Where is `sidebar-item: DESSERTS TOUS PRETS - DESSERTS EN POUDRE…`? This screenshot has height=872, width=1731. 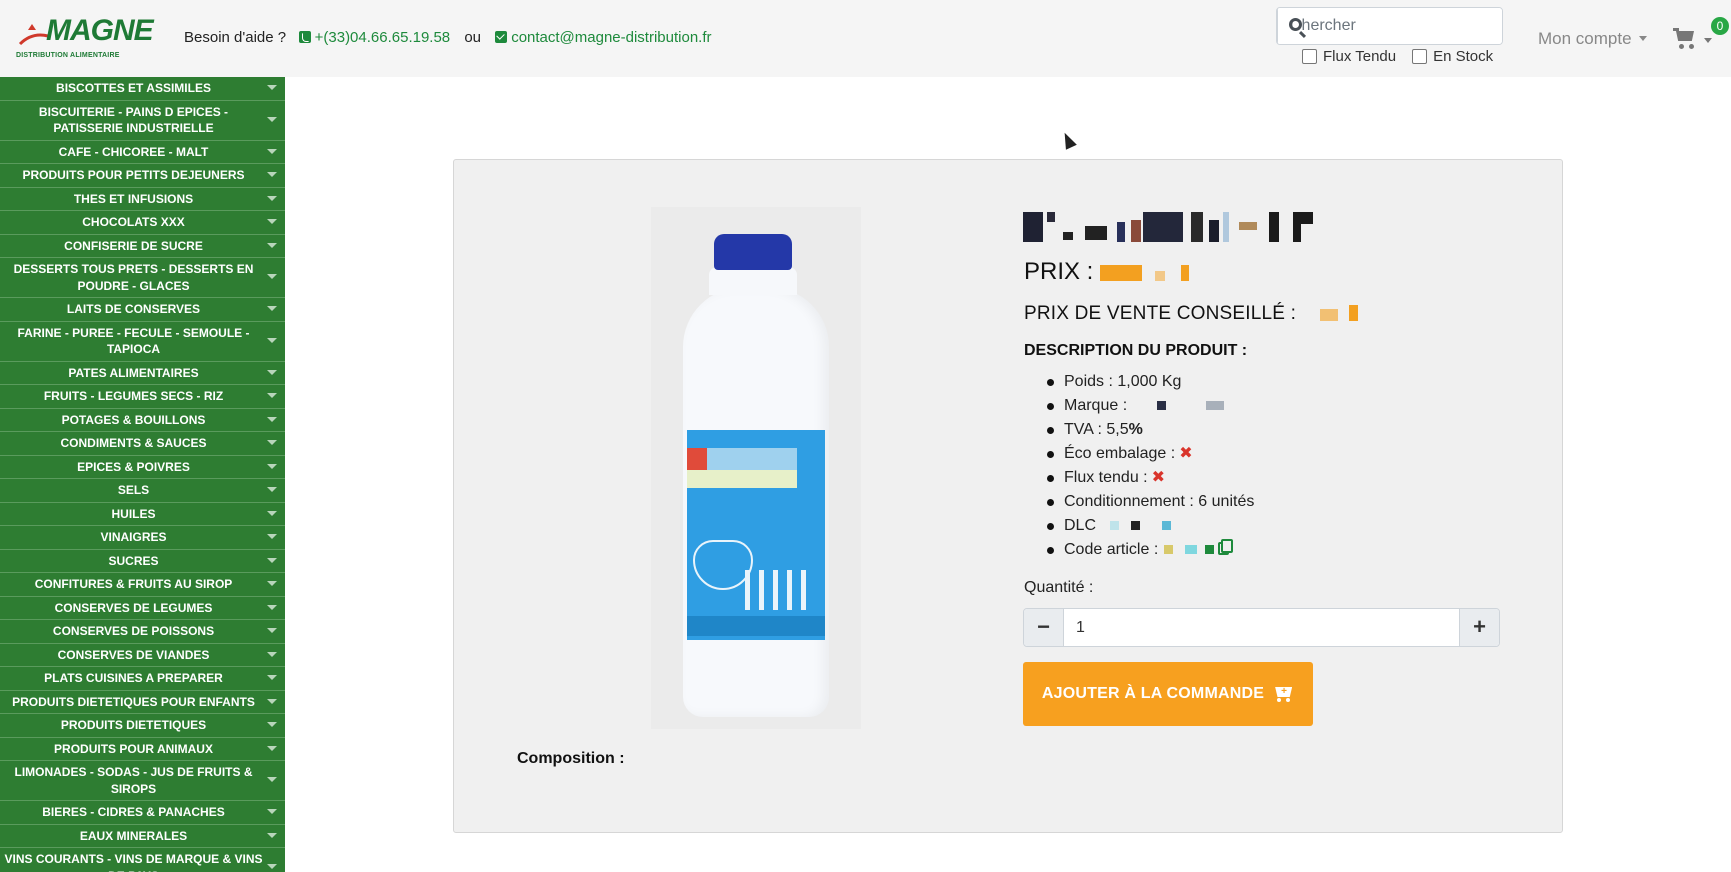 sidebar-item: DESSERTS TOUS PRETS - DESSERTS EN POUDRE… is located at coordinates (142, 278).